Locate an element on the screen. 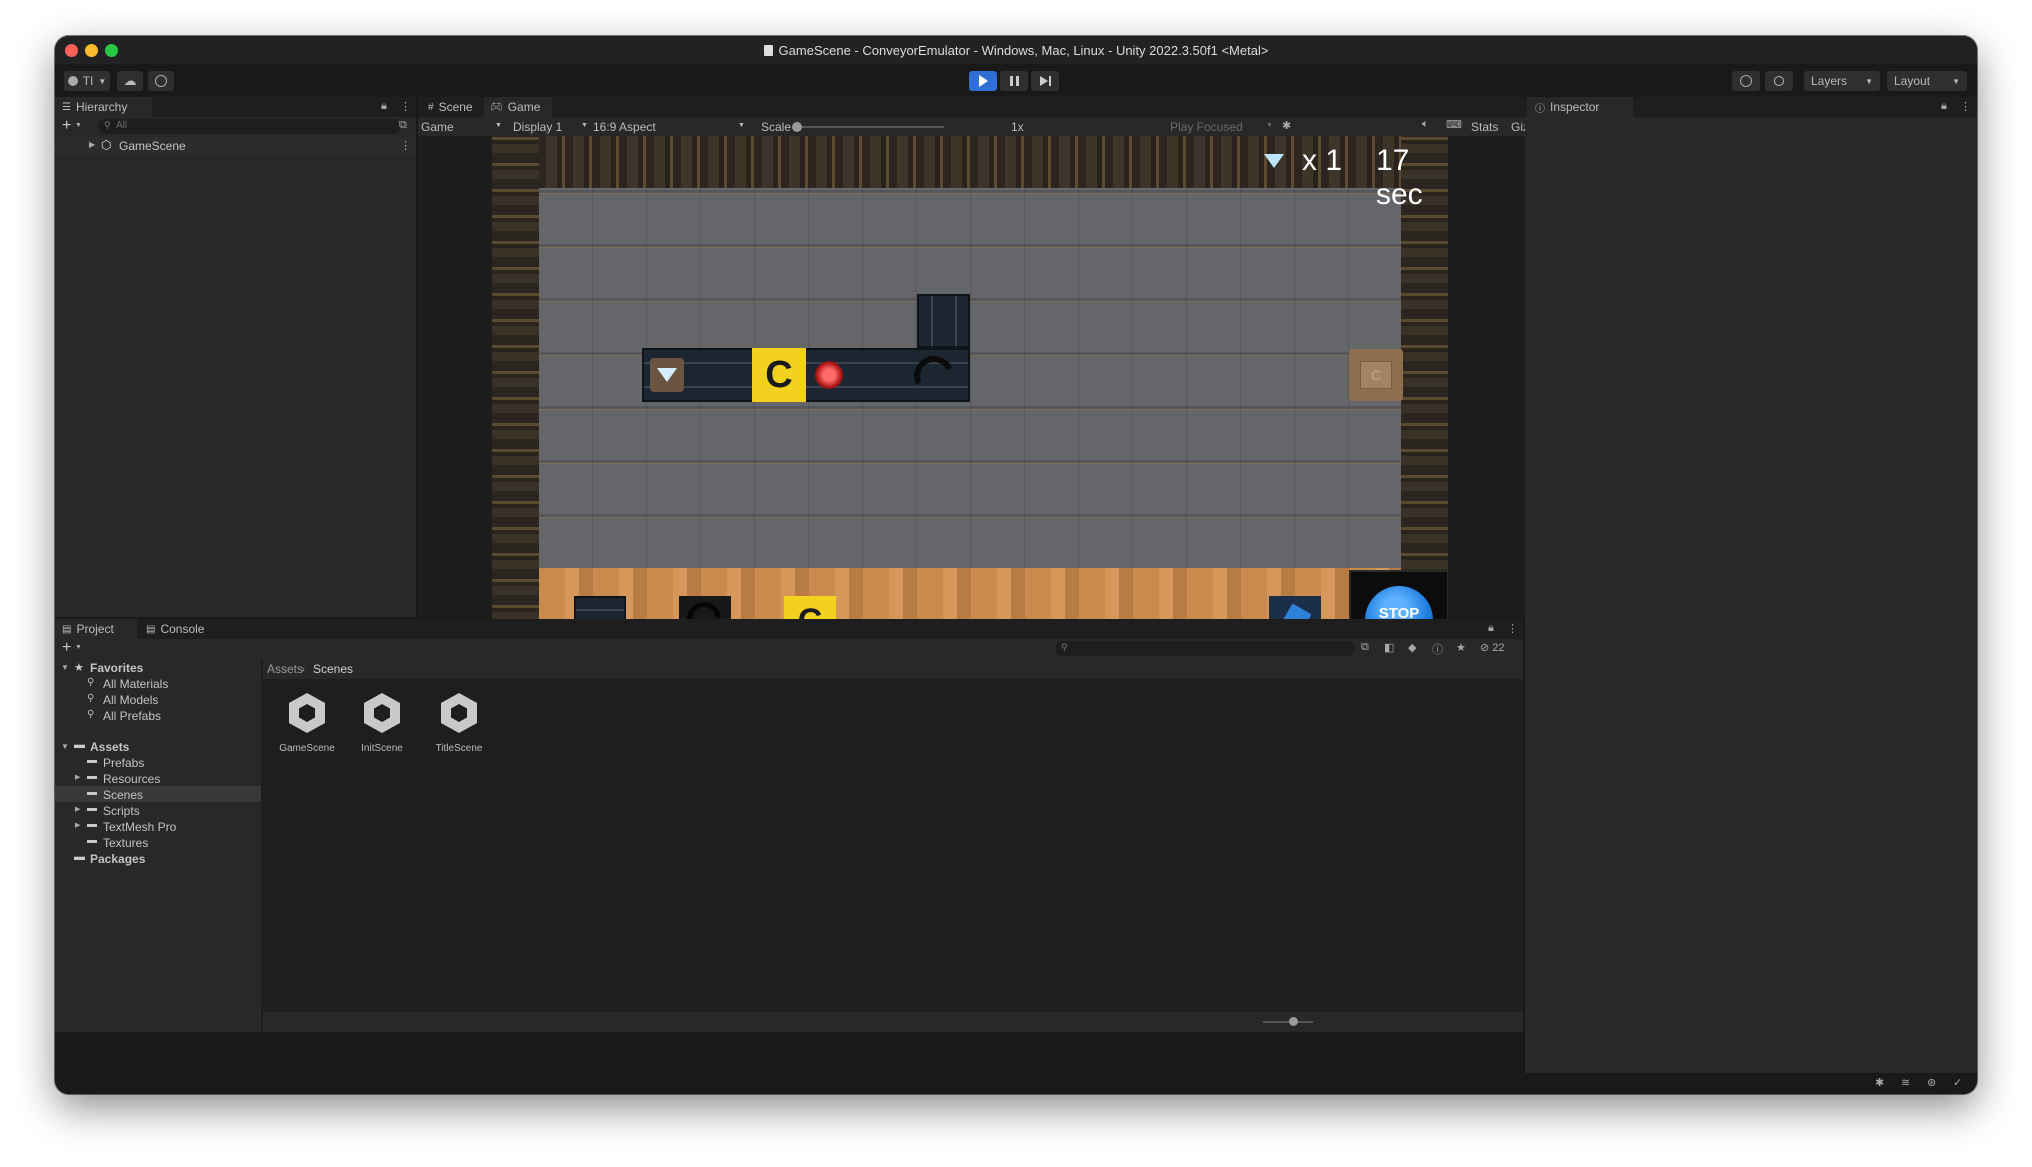 The image size is (2032, 1167). info-icon: ⓘ is located at coordinates (1540, 109).